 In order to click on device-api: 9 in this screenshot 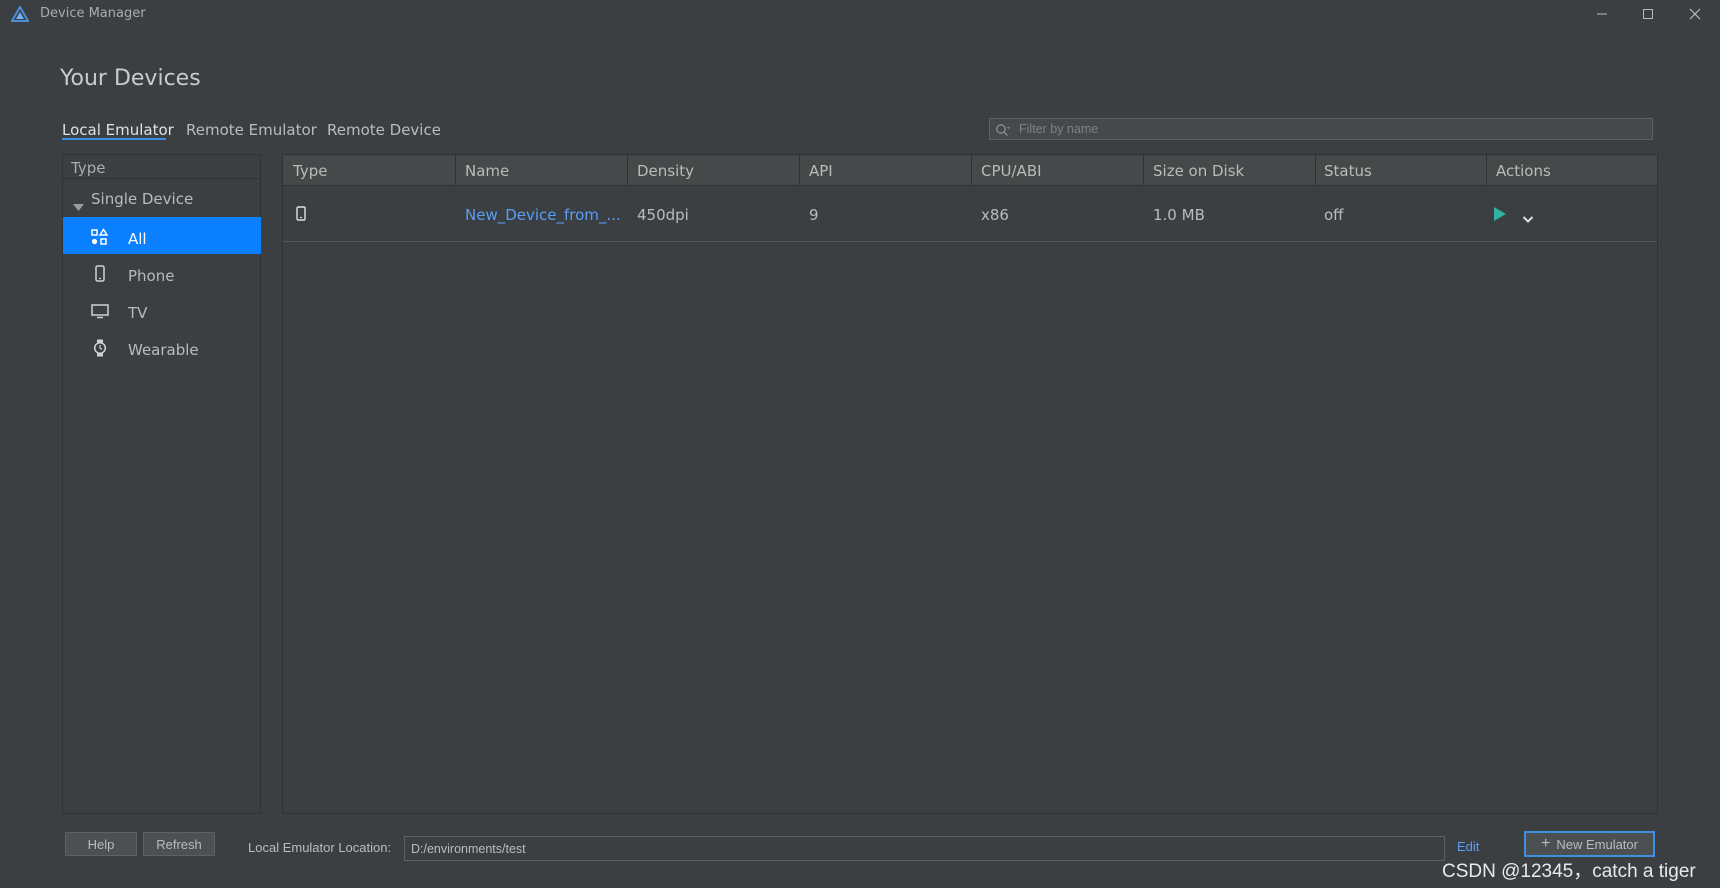, I will do `click(814, 215)`.